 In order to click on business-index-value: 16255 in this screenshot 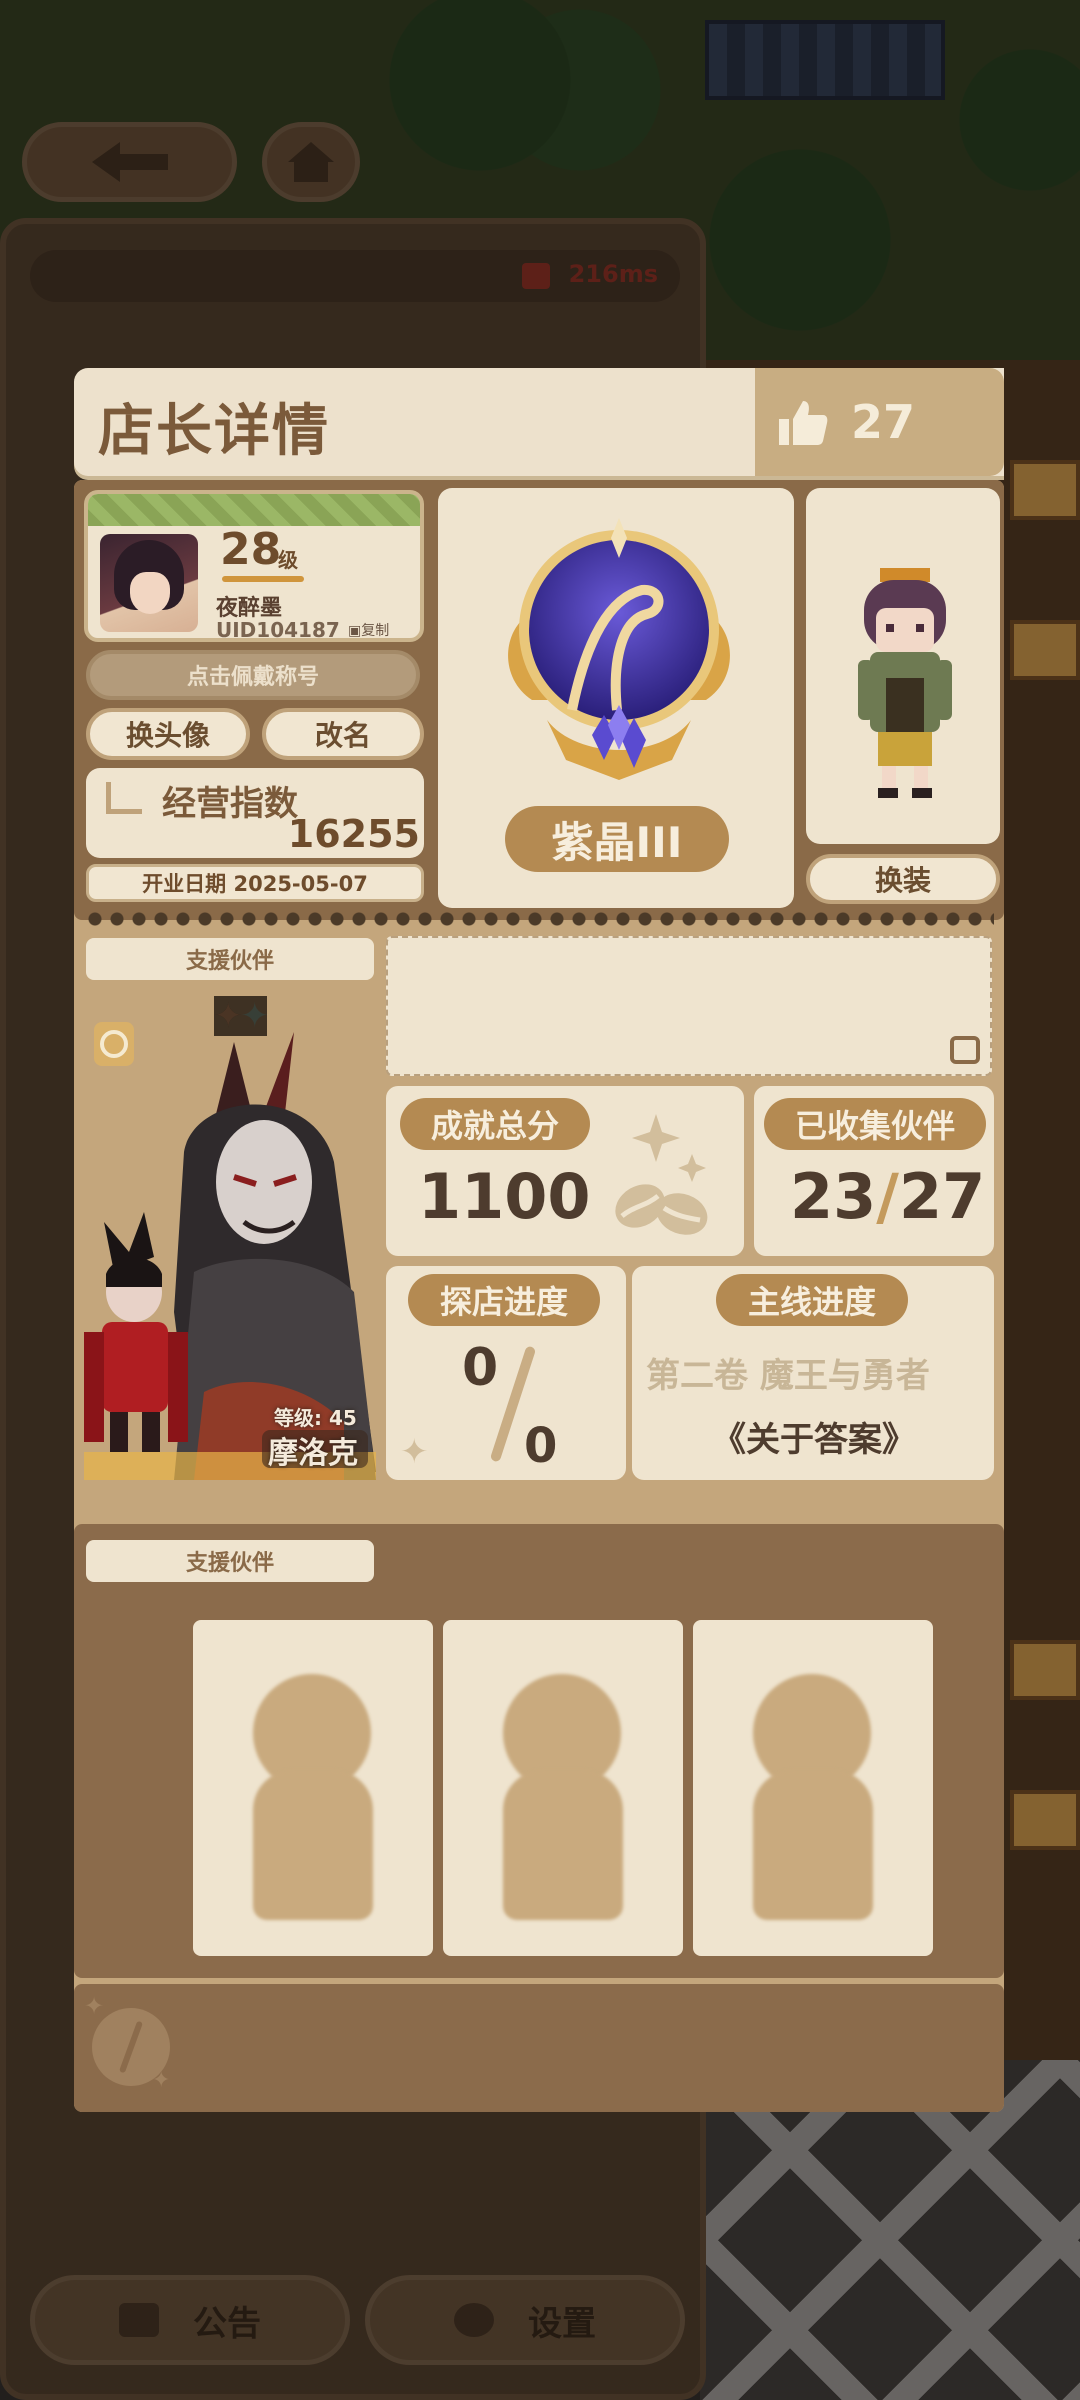, I will do `click(353, 834)`.